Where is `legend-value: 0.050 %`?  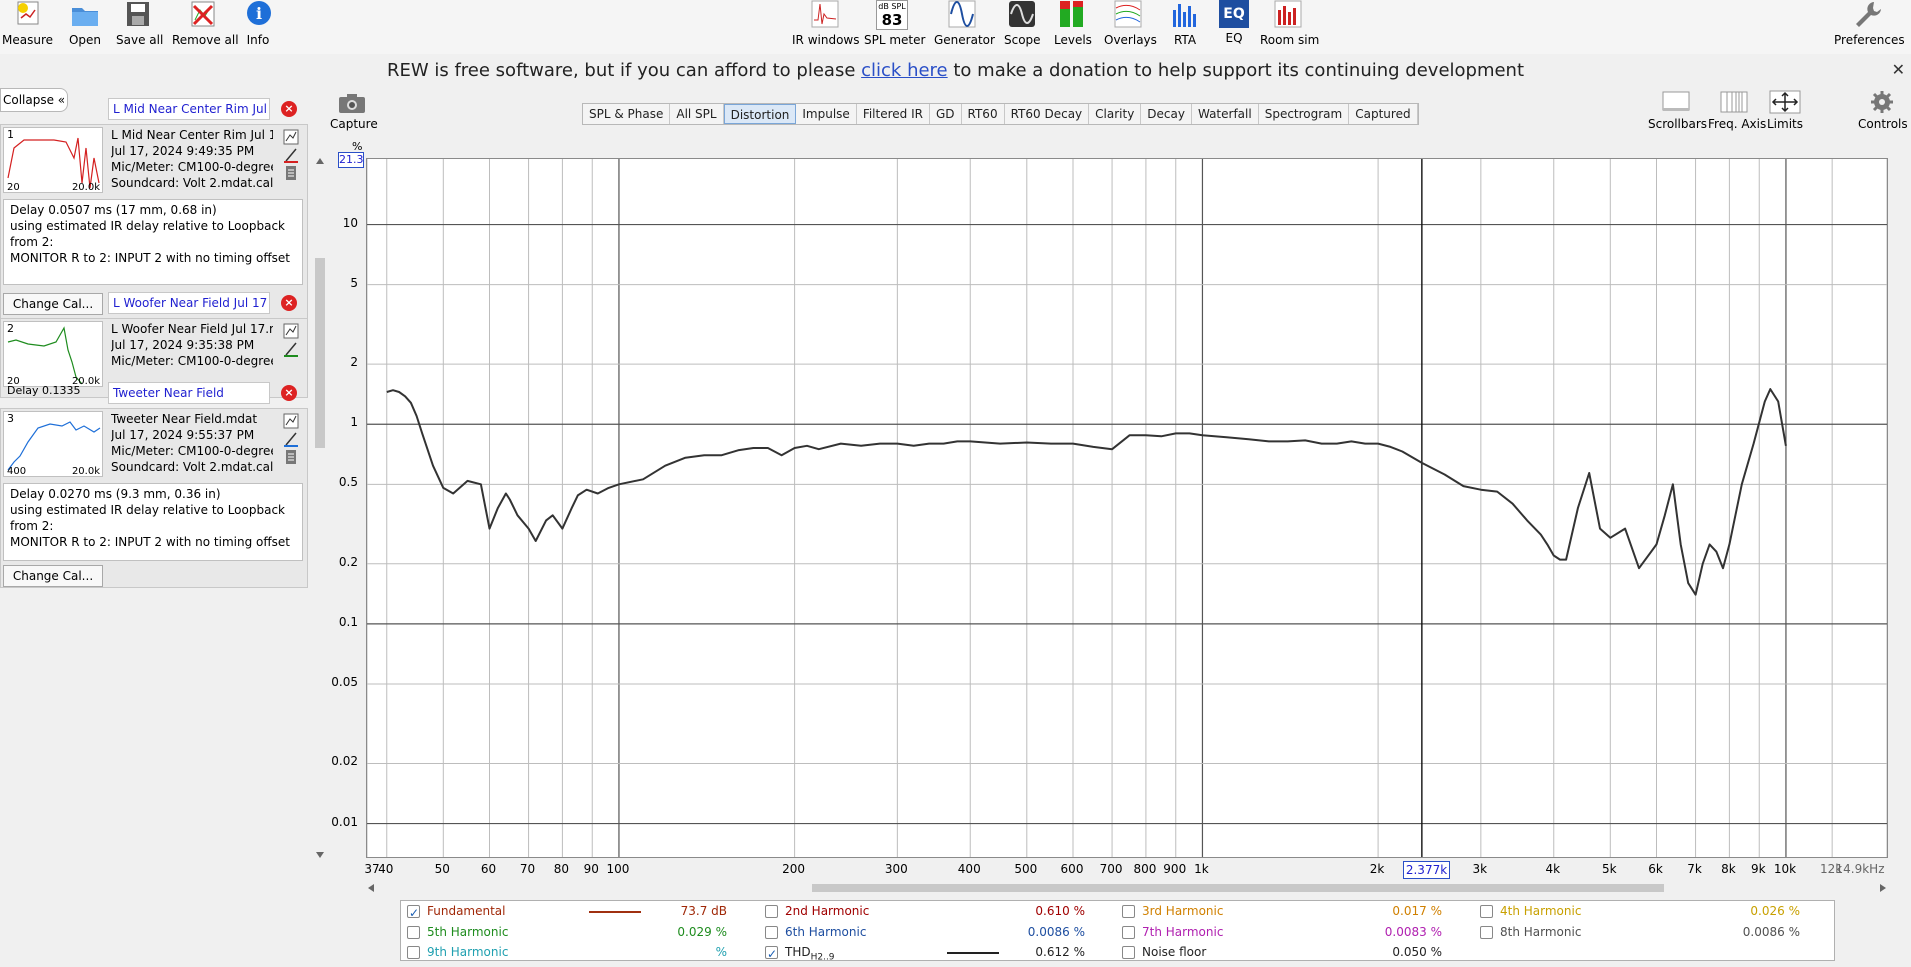 legend-value: 0.050 % is located at coordinates (1417, 952).